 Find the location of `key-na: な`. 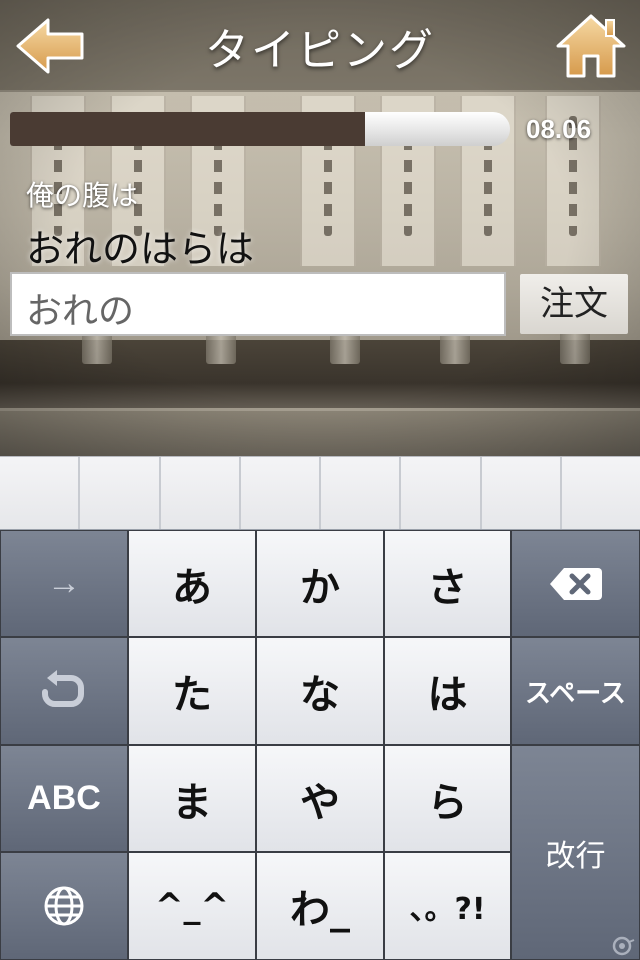

key-na: な is located at coordinates (320, 691).